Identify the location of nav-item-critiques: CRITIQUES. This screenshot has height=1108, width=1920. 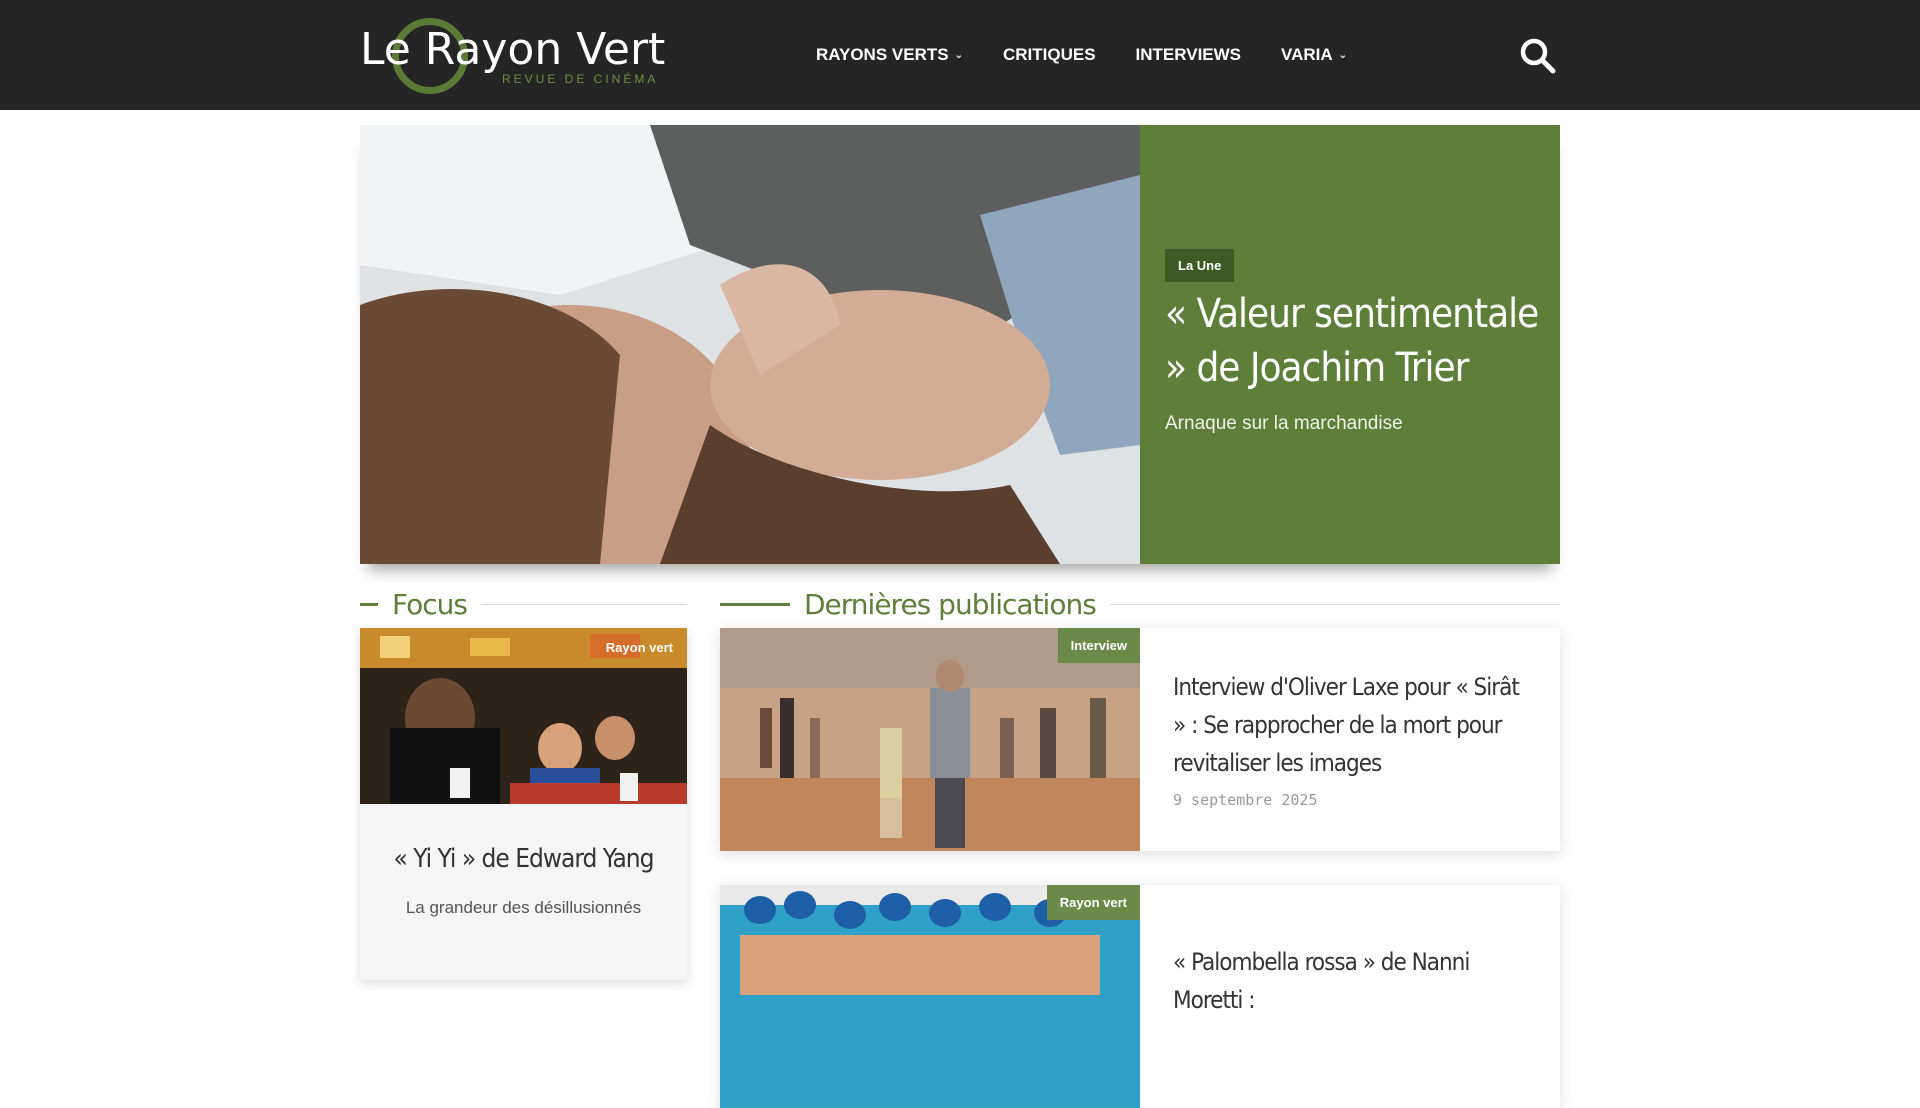
(1049, 55).